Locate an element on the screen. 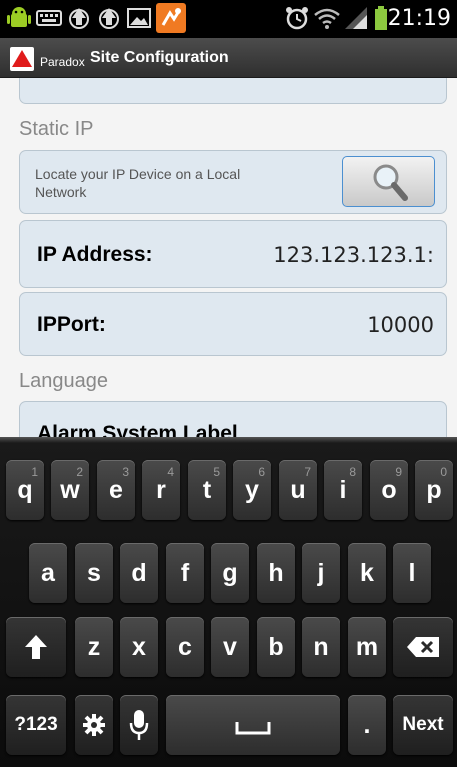 This screenshot has width=457, height=767. voice-input-key is located at coordinates (139, 725).